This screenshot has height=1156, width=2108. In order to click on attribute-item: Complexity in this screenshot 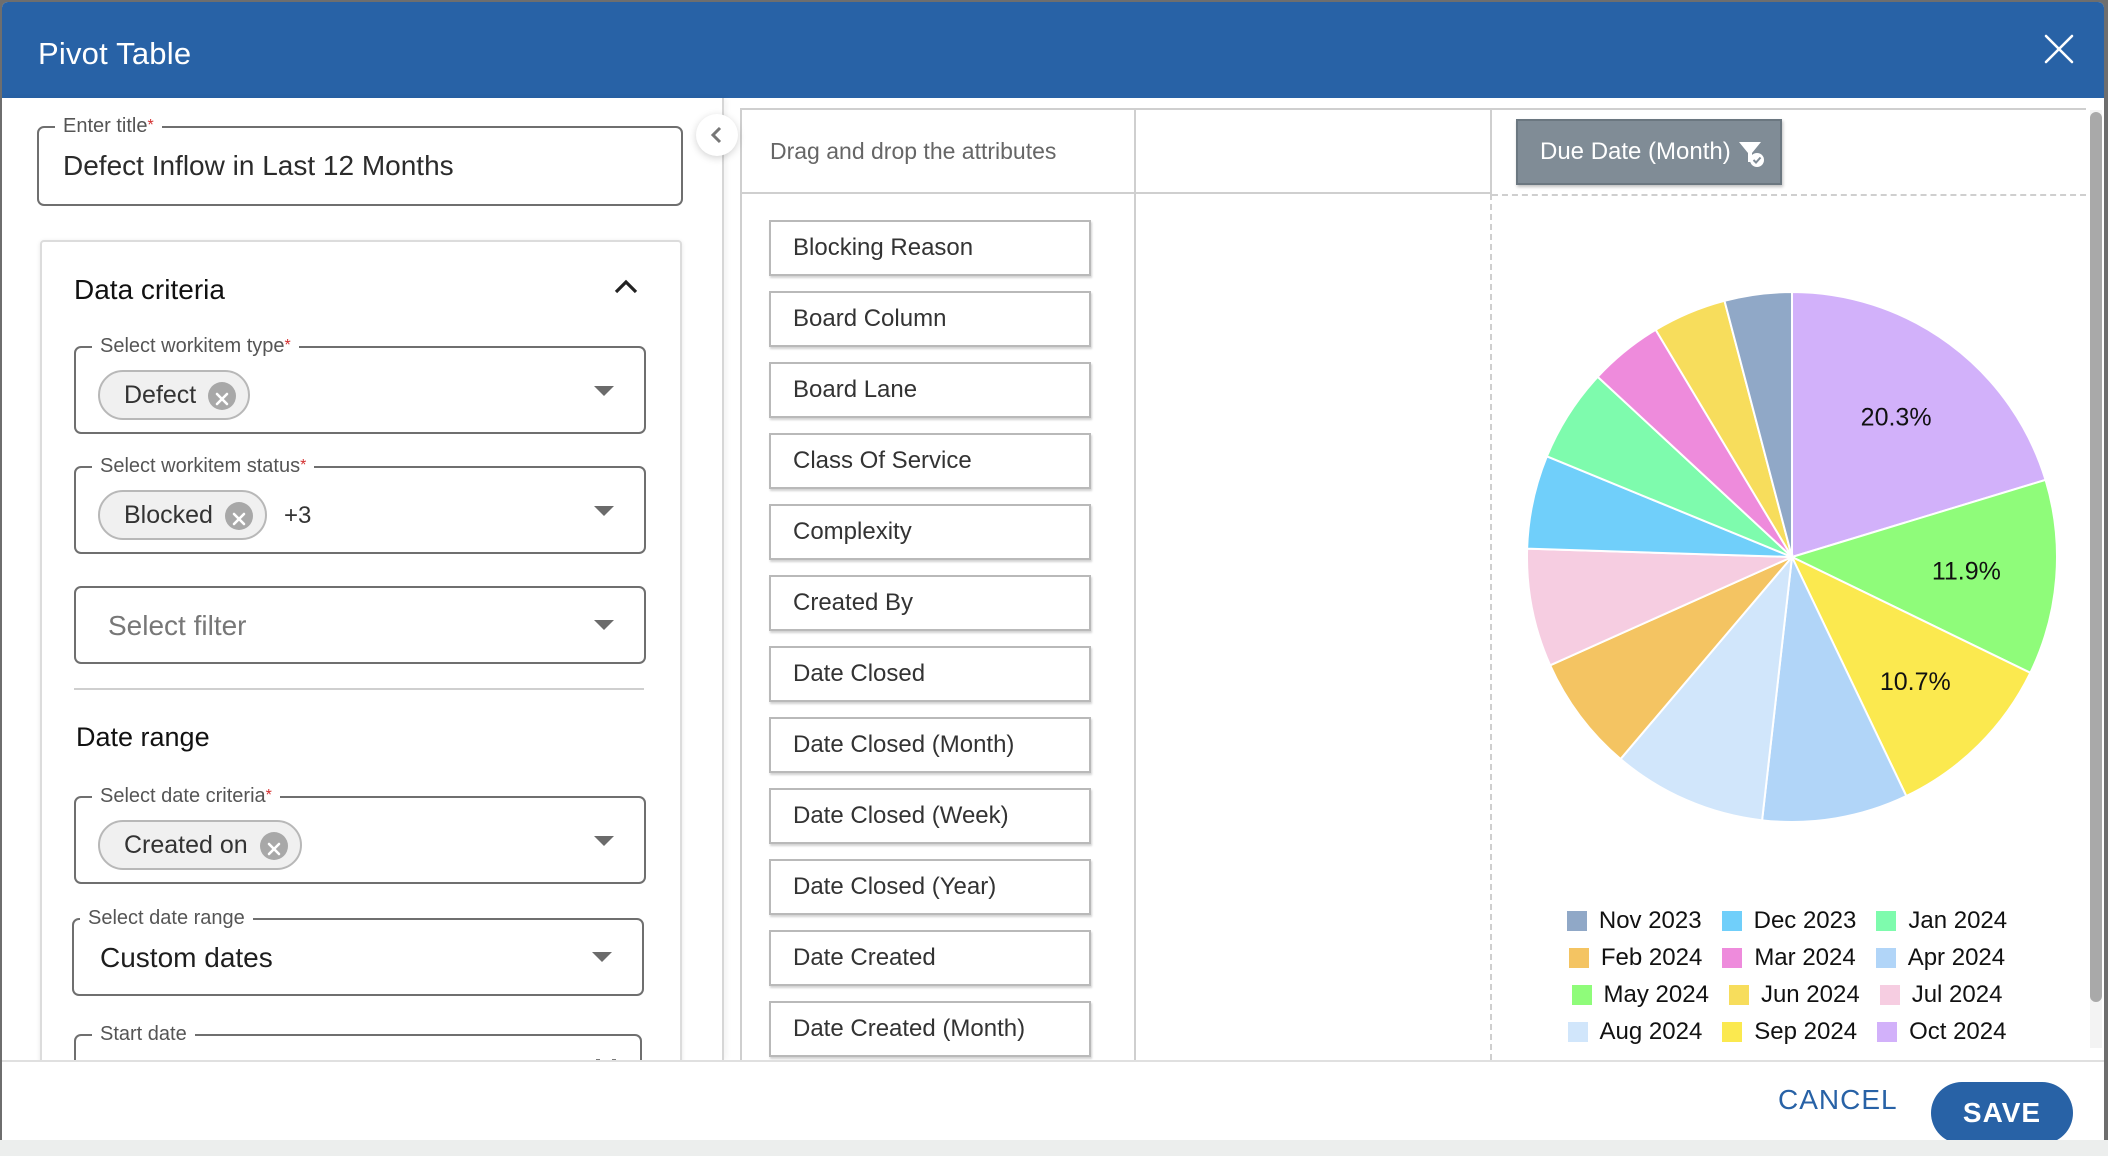, I will do `click(930, 532)`.